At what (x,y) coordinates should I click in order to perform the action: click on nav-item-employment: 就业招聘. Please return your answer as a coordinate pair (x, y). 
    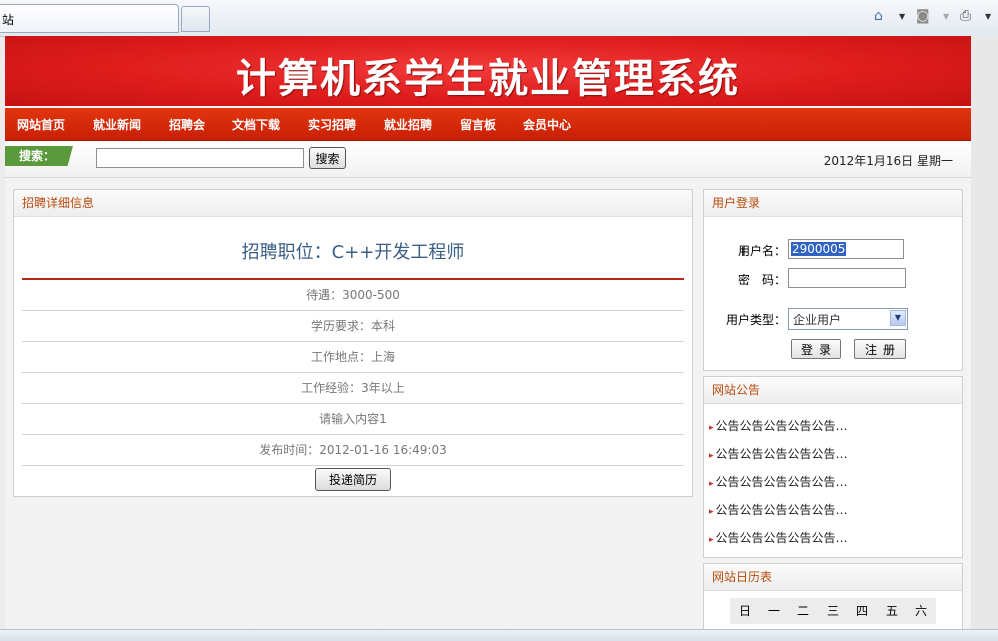
    Looking at the image, I should click on (408, 124).